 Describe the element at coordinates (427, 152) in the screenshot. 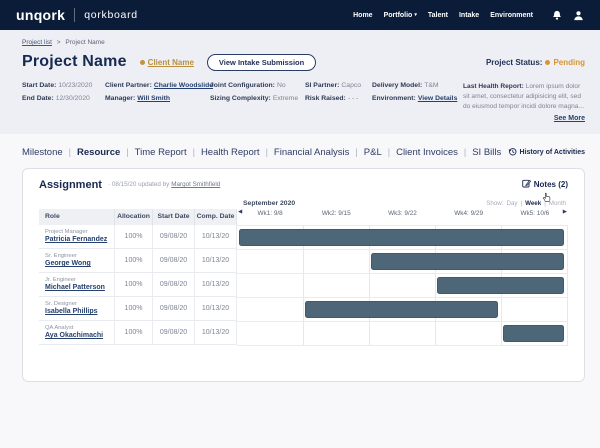

I see `tab-client-invoices: Client Invoices` at that location.